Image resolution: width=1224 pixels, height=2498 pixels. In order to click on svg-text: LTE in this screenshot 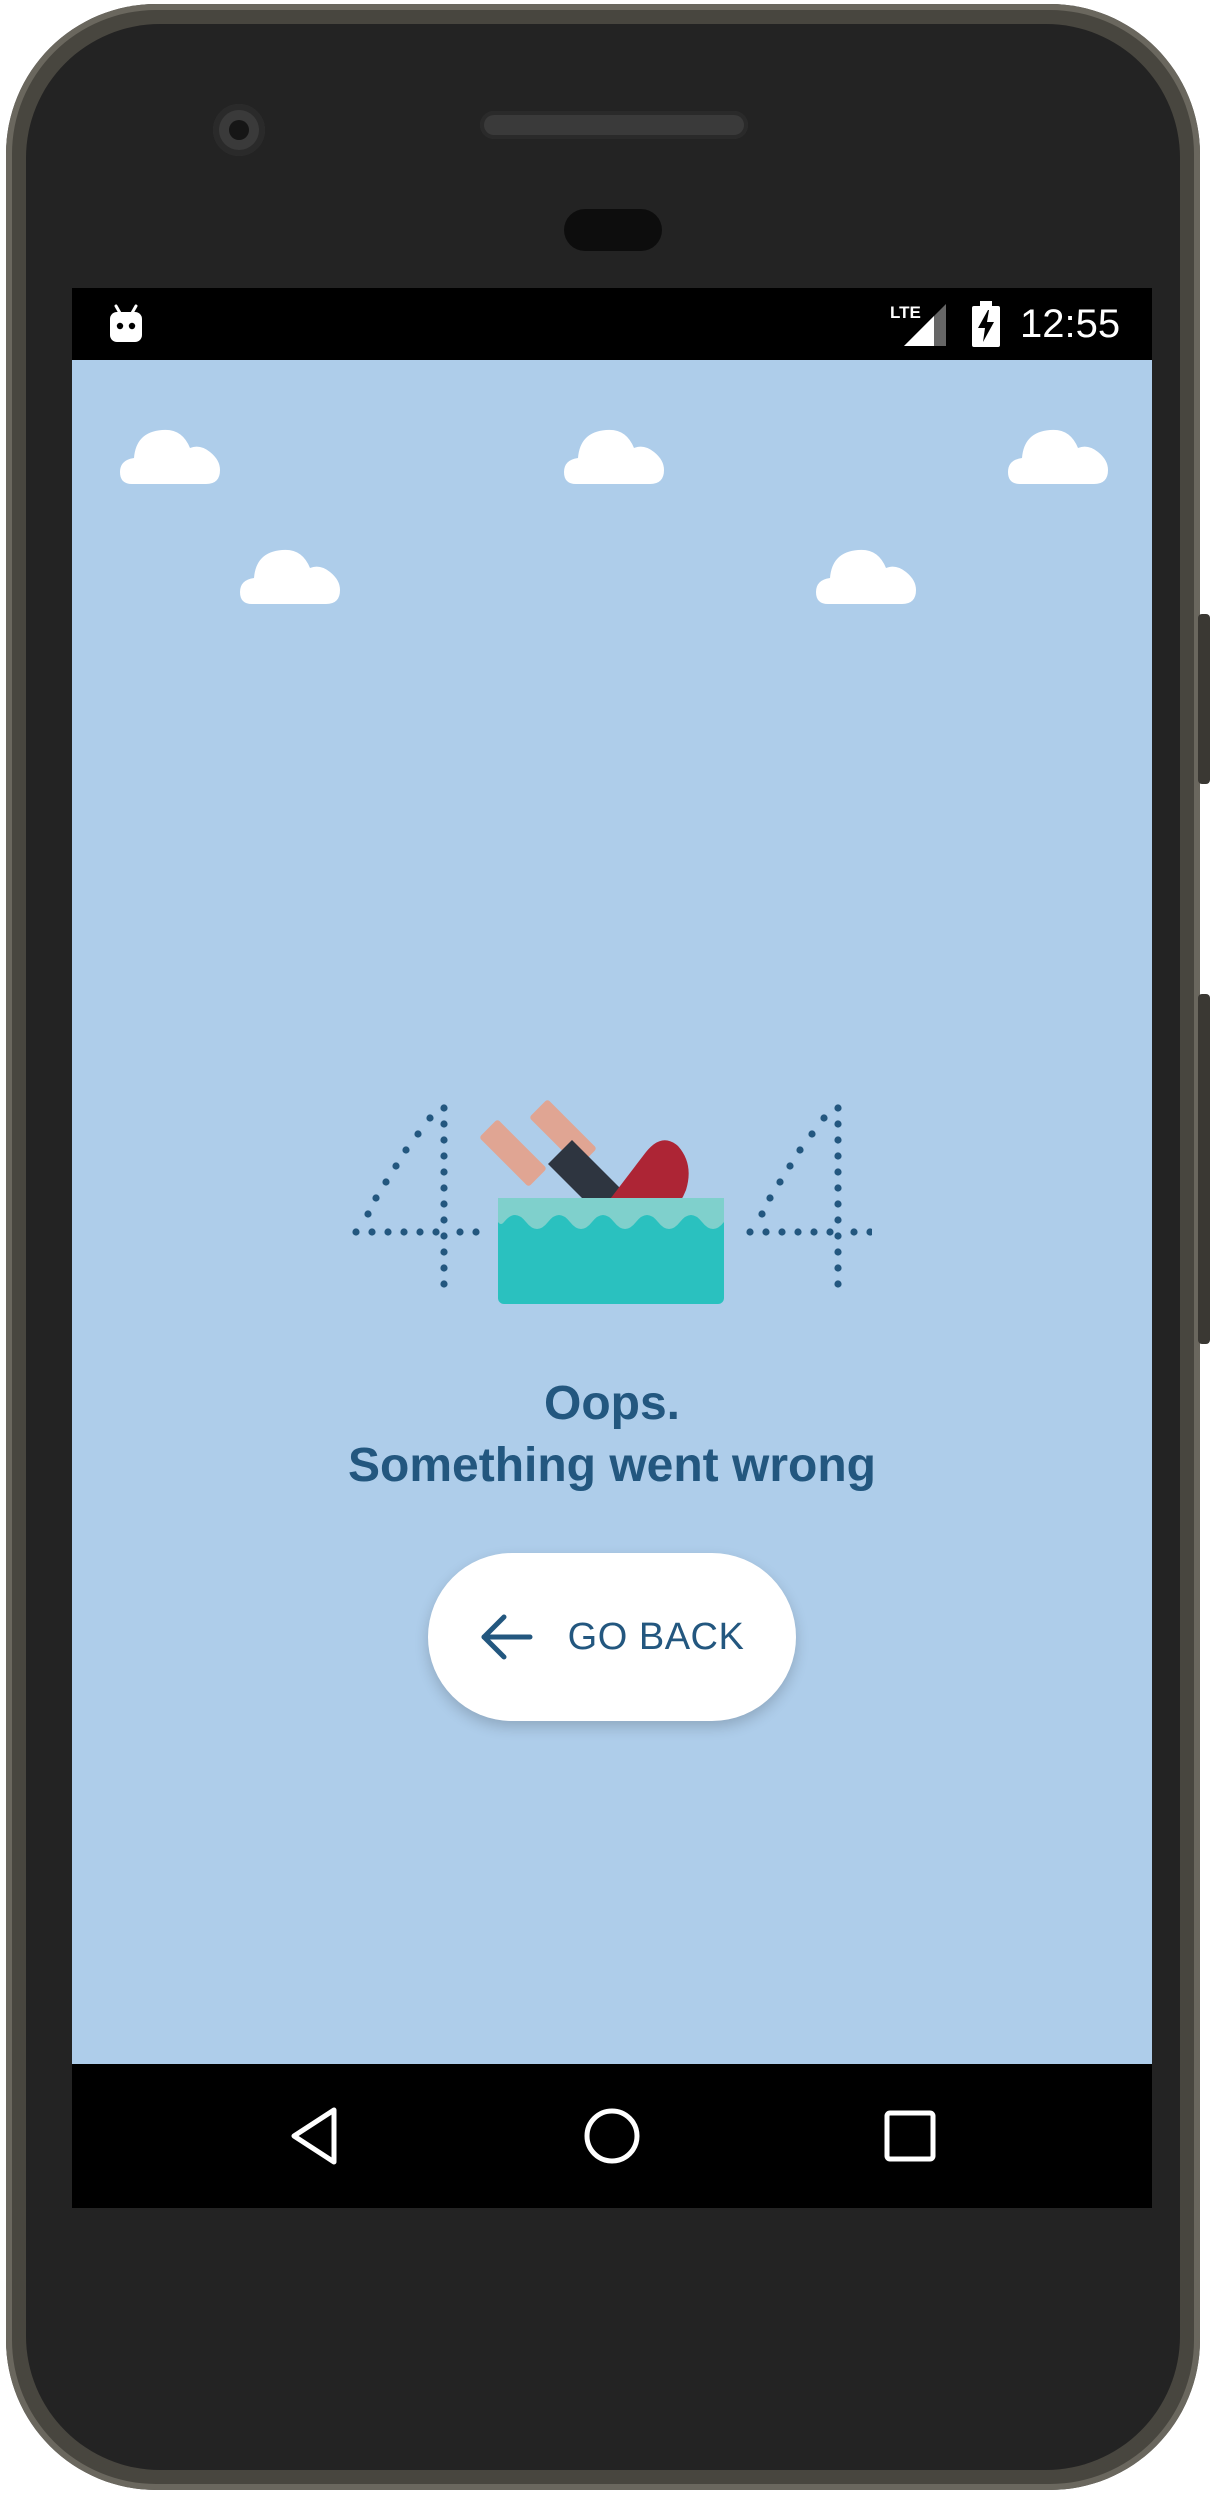, I will do `click(905, 312)`.